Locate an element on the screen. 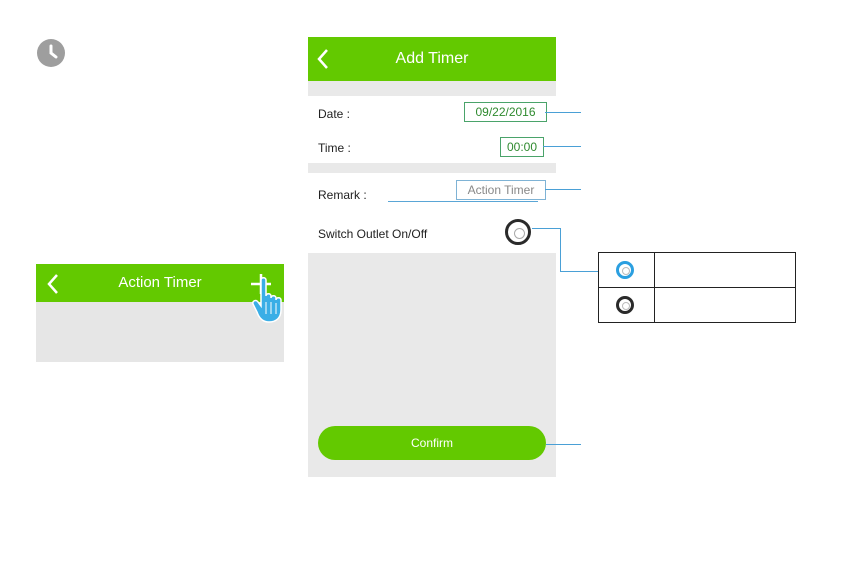 The width and height of the screenshot is (865, 577). action-timer-screen: Action Timer is located at coordinates (160, 313).